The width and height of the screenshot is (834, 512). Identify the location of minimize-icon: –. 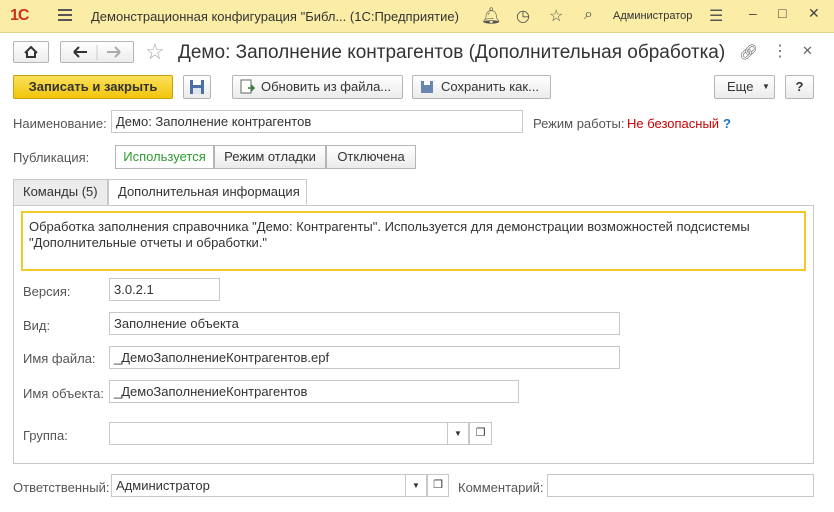
(753, 13).